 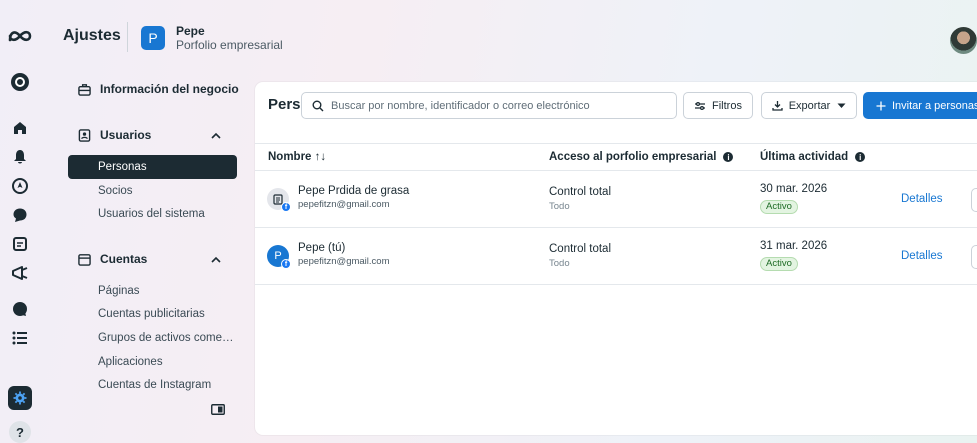 I want to click on nav-instagram-accounts: Cuentas de Instagram, so click(x=154, y=385).